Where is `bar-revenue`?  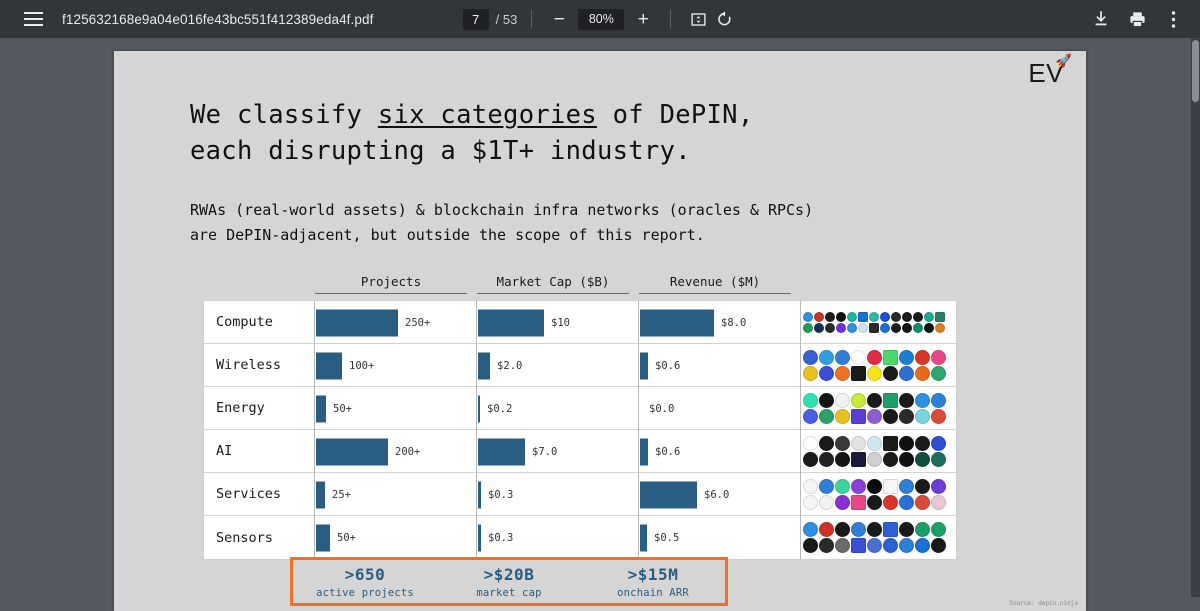
bar-revenue is located at coordinates (644, 451).